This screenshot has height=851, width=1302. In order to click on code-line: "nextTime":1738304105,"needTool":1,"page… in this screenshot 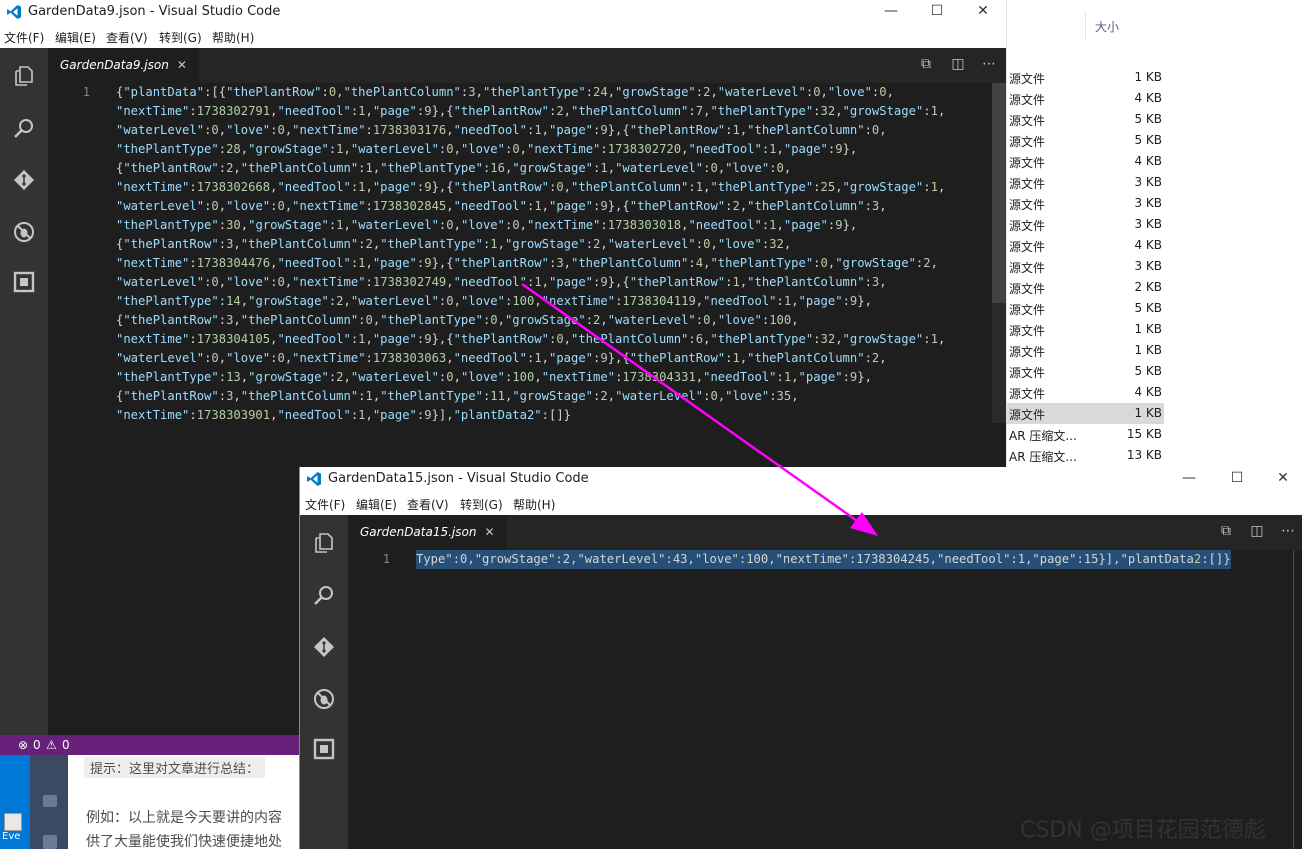, I will do `click(530, 339)`.